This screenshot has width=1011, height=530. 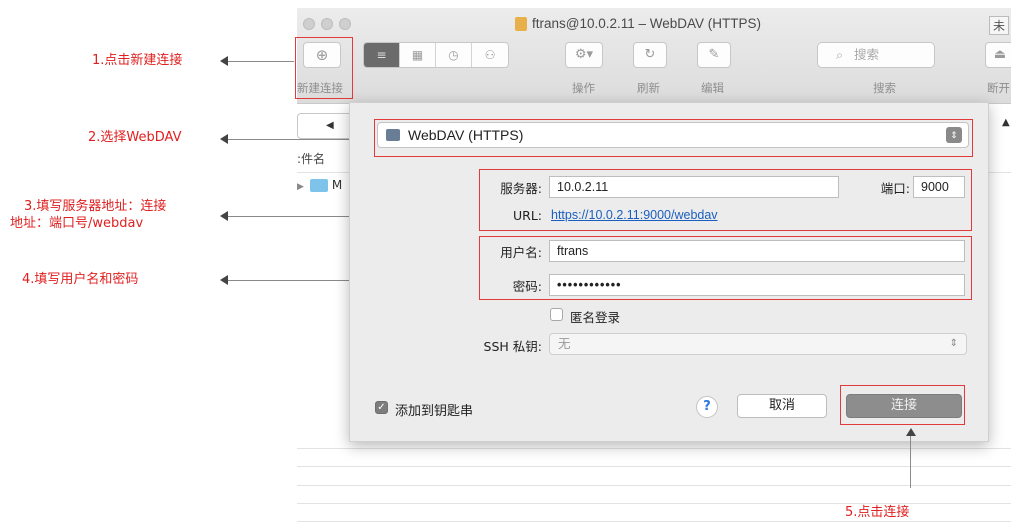 I want to click on arrow-step5, so click(x=911, y=432).